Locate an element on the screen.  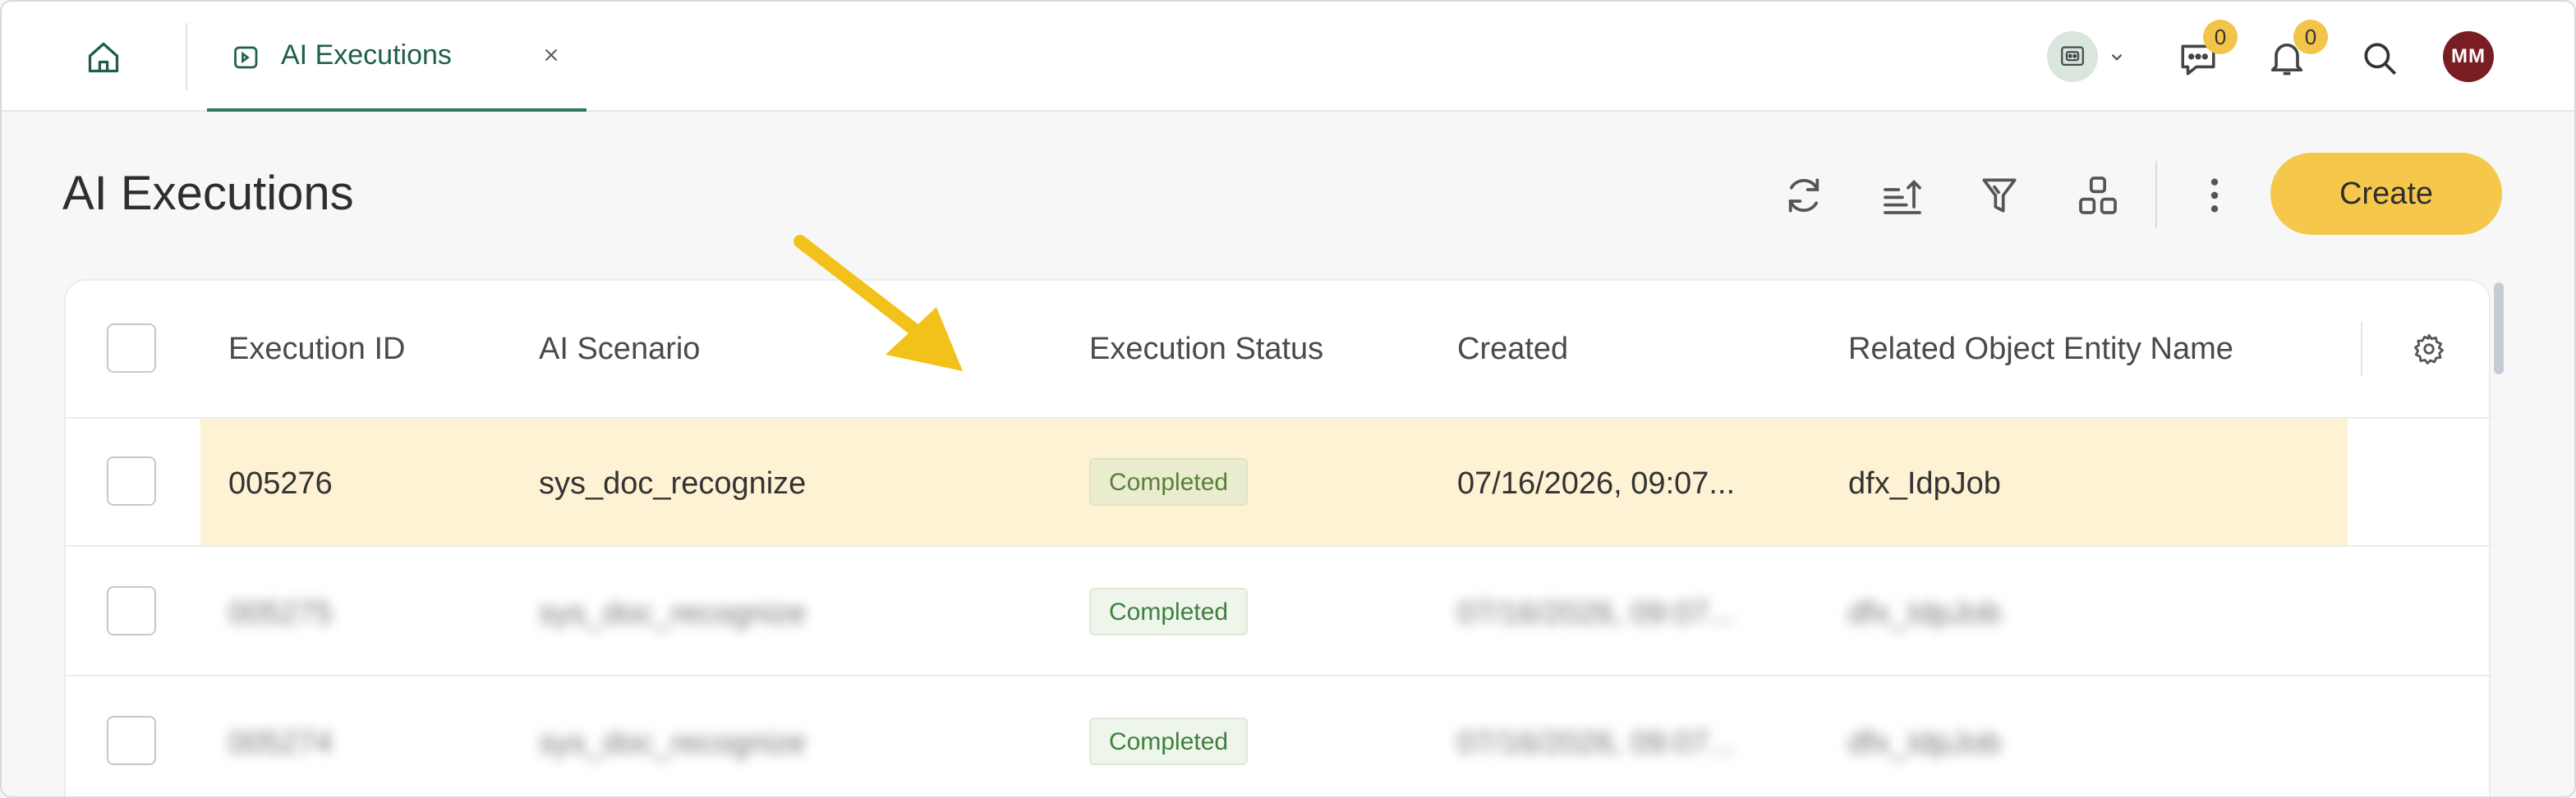
chat-count-badge: 0 is located at coordinates (2220, 37).